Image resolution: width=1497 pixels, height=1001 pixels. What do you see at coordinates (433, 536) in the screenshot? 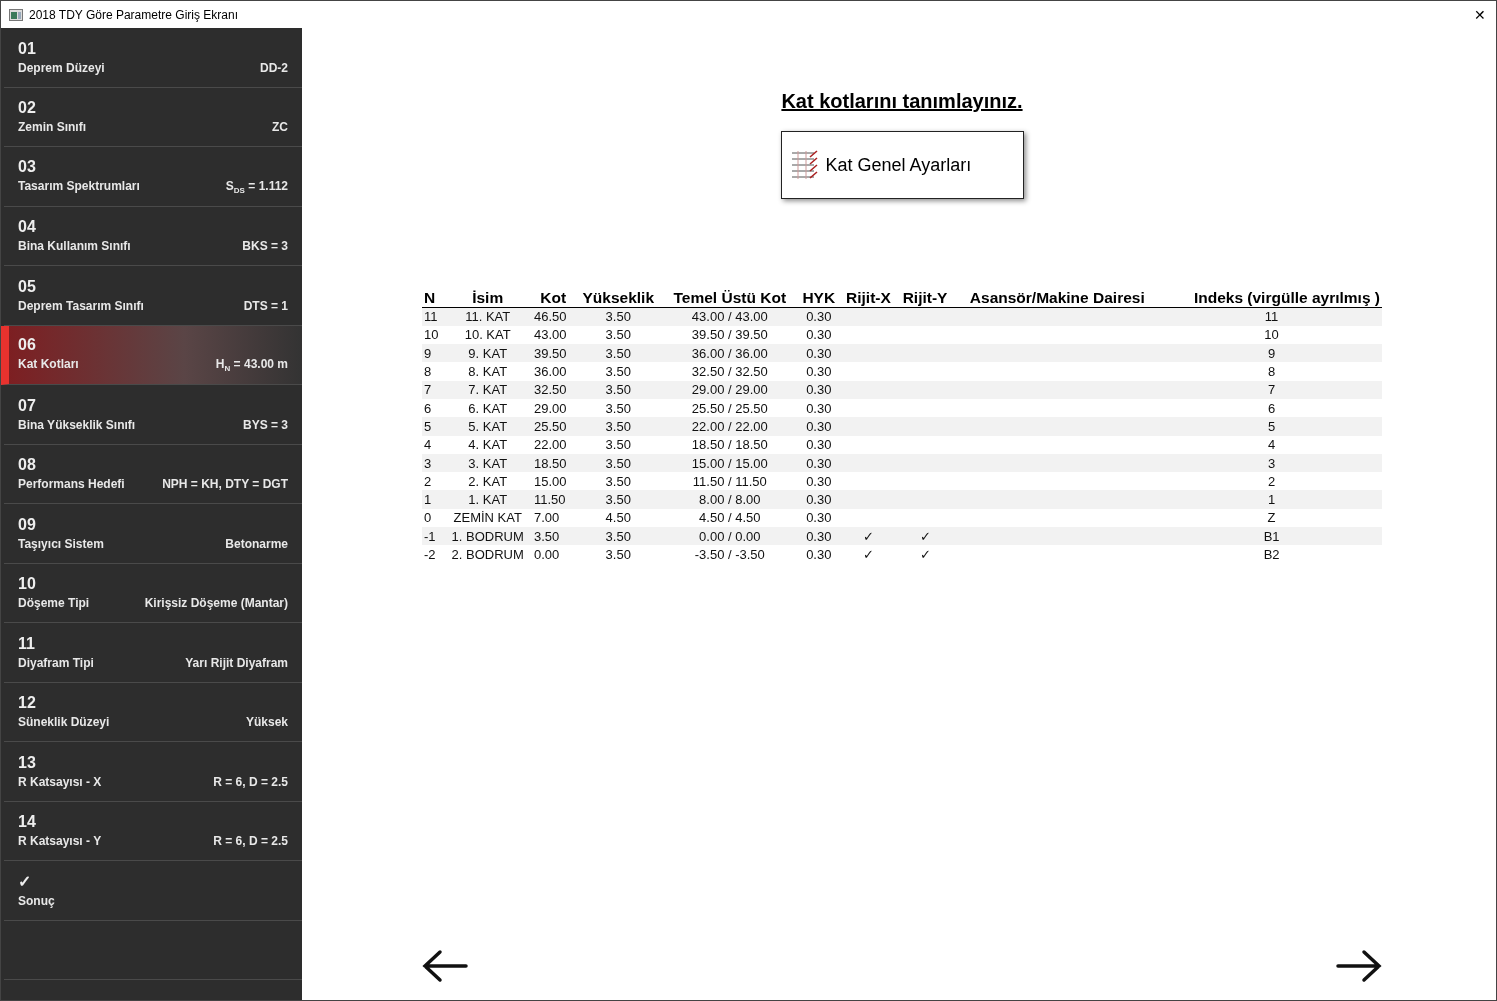
I see `table-cell: -1` at bounding box center [433, 536].